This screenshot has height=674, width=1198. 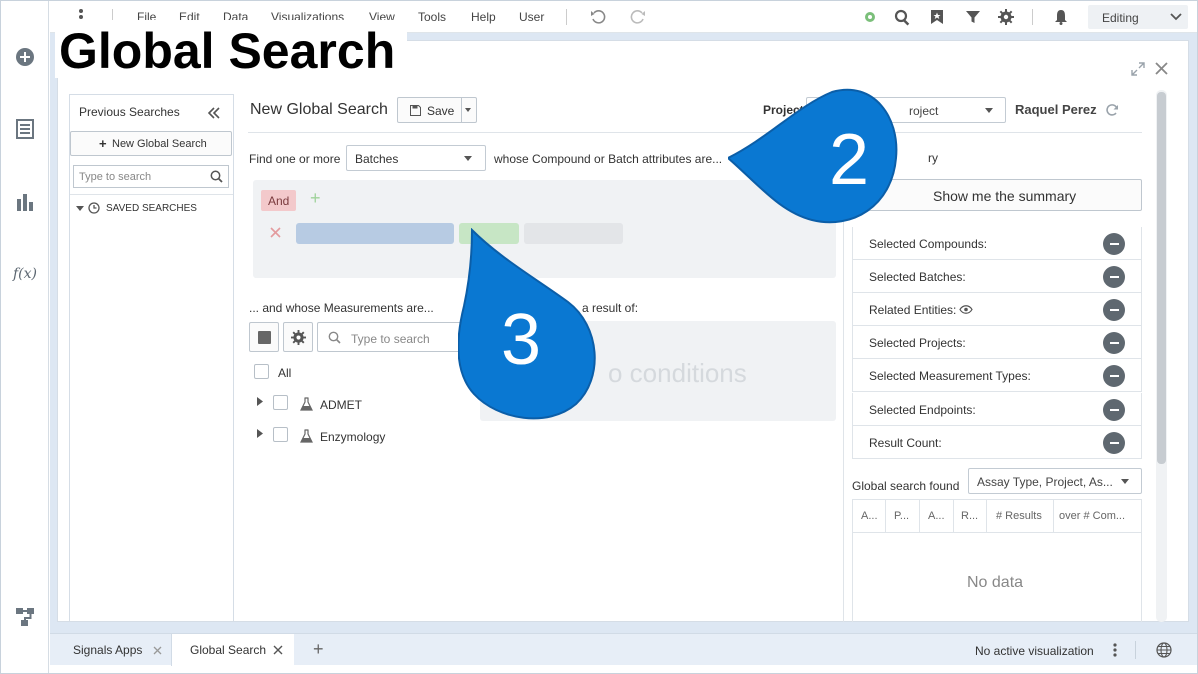 I want to click on and-label: And, so click(x=279, y=201).